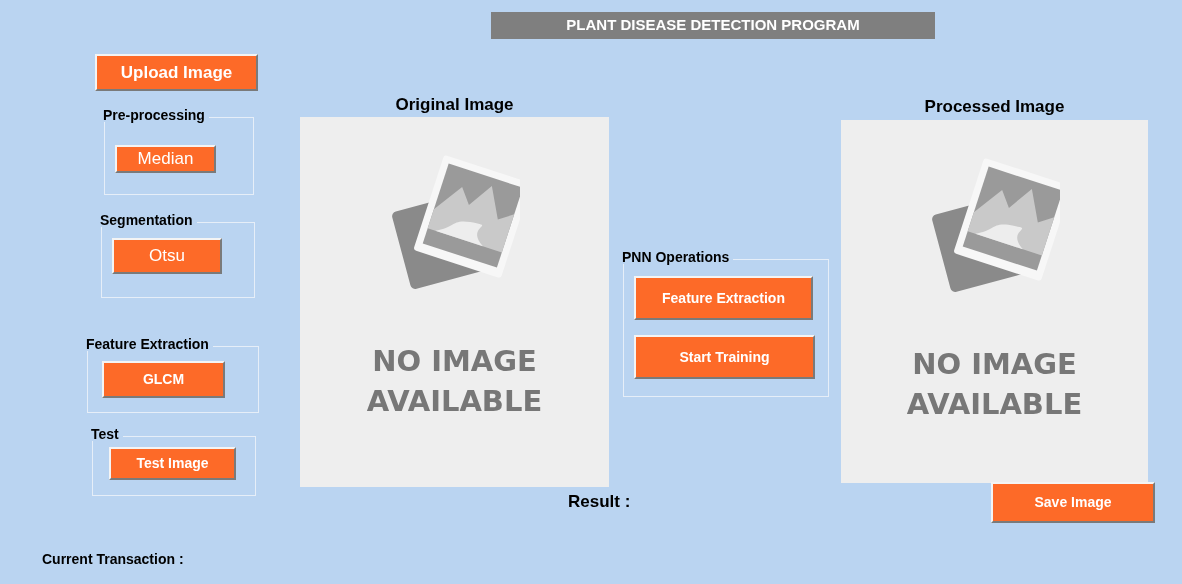 This screenshot has width=1182, height=584. What do you see at coordinates (107, 434) in the screenshot?
I see `panel-title: Test` at bounding box center [107, 434].